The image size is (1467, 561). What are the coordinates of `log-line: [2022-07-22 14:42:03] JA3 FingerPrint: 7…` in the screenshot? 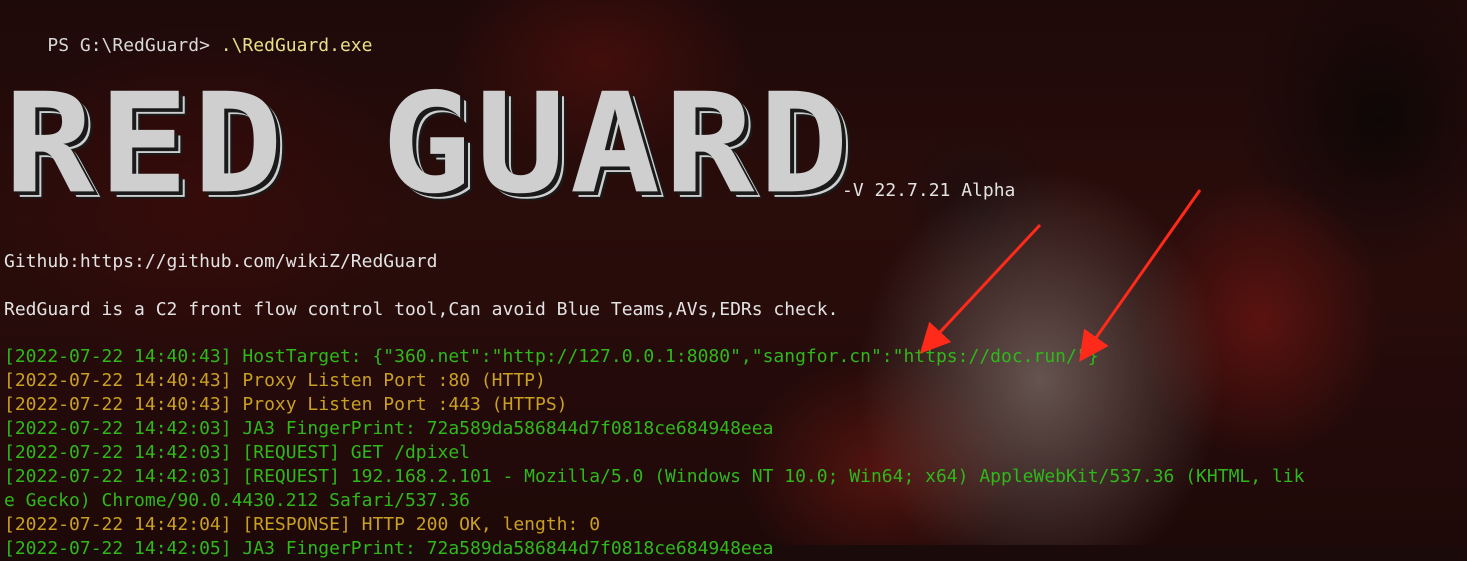 It's located at (389, 428).